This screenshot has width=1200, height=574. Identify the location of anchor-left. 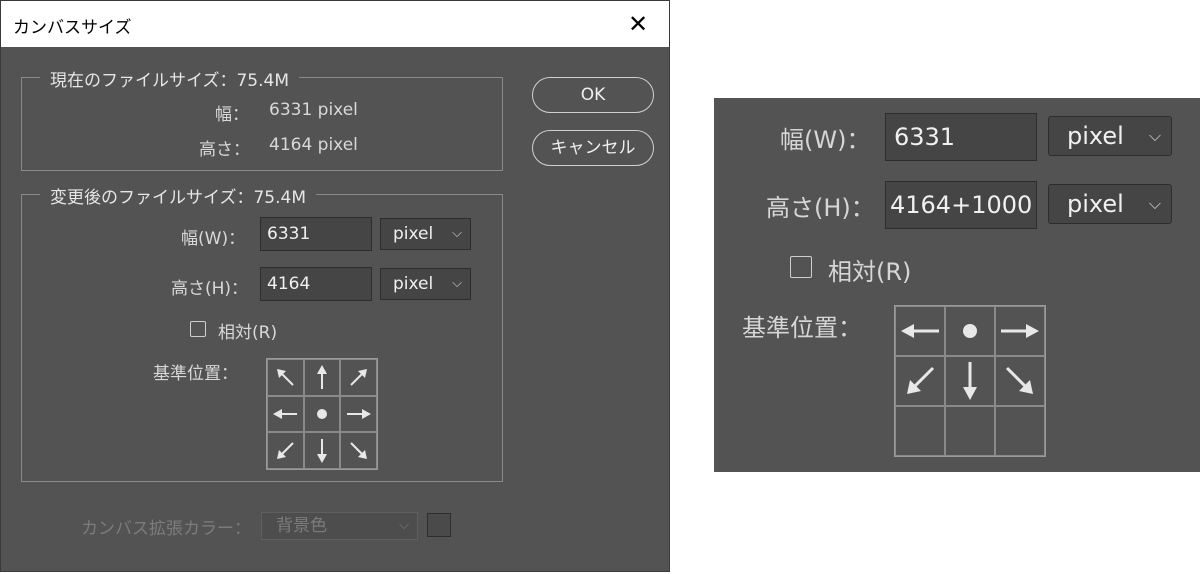
(285, 414).